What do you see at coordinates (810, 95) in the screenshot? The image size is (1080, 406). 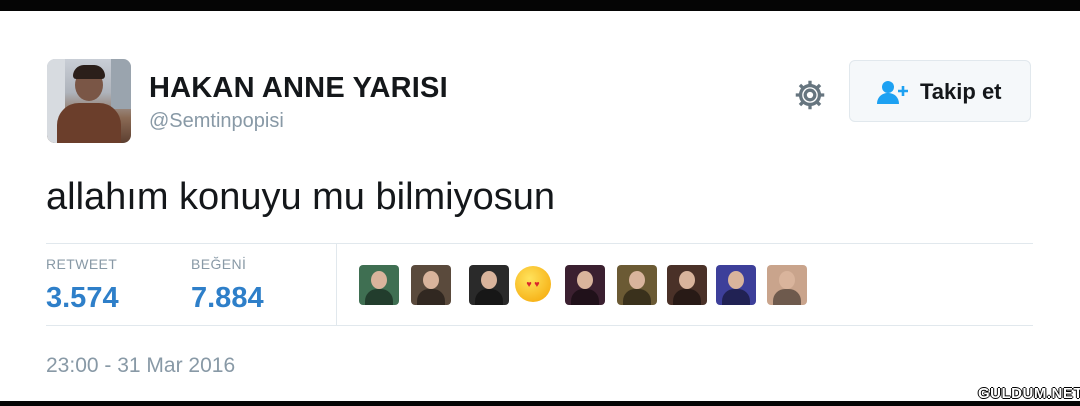 I see `gear-icon` at bounding box center [810, 95].